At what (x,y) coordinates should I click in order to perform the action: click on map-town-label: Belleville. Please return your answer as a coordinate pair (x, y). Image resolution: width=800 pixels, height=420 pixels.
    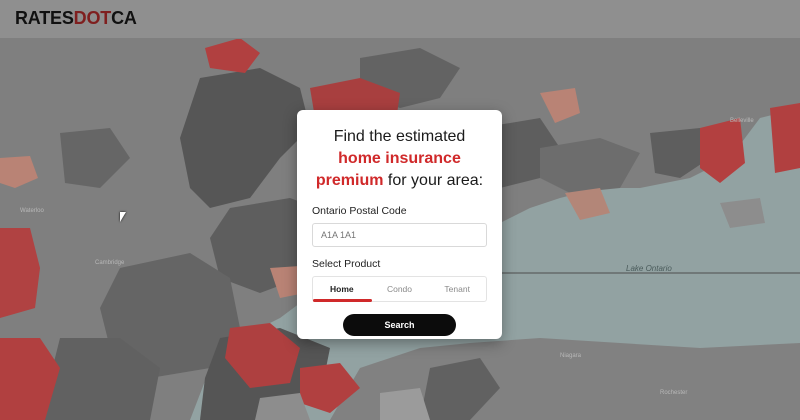
    Looking at the image, I should click on (742, 121).